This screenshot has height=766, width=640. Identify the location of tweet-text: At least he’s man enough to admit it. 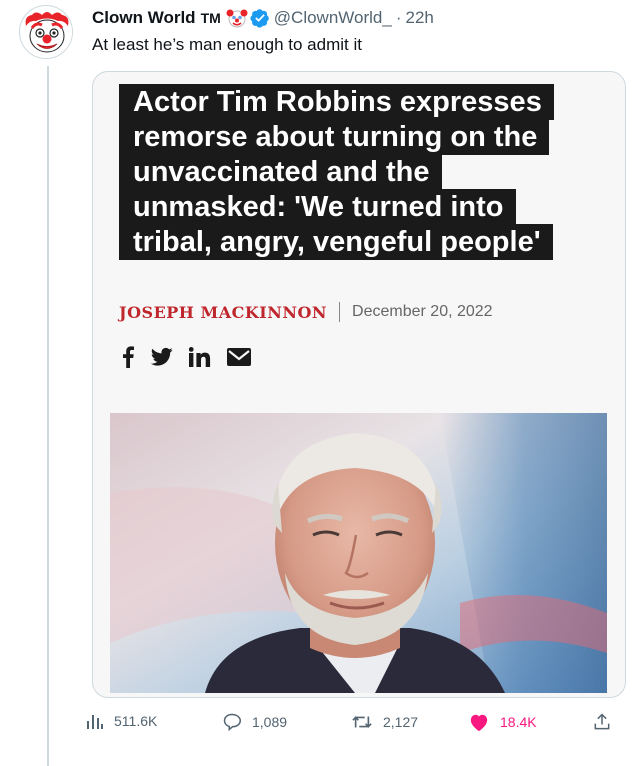
(227, 44).